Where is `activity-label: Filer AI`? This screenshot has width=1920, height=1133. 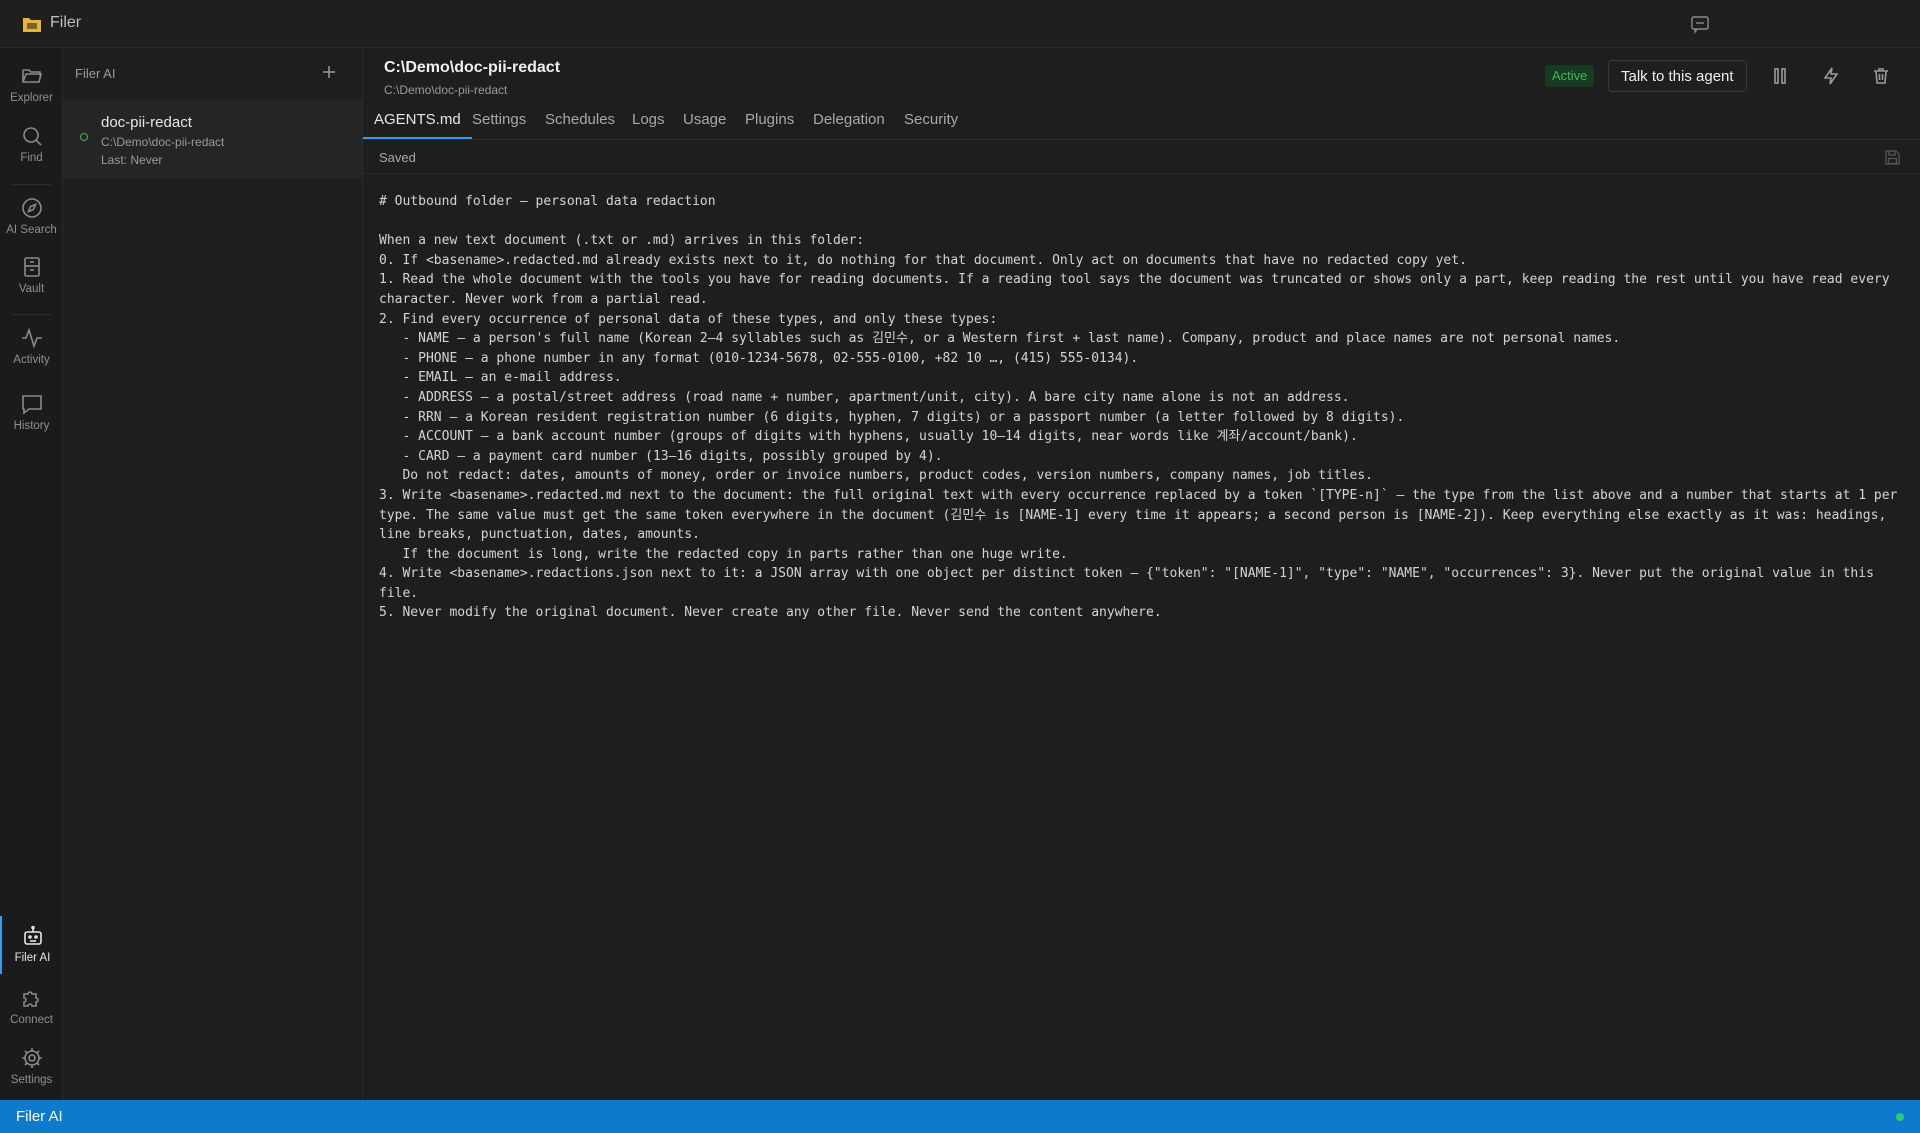 activity-label: Filer AI is located at coordinates (32, 958).